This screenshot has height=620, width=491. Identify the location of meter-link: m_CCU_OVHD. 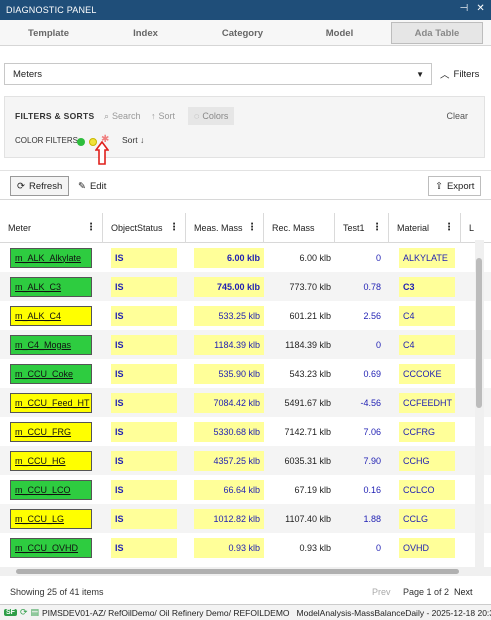
(51, 547).